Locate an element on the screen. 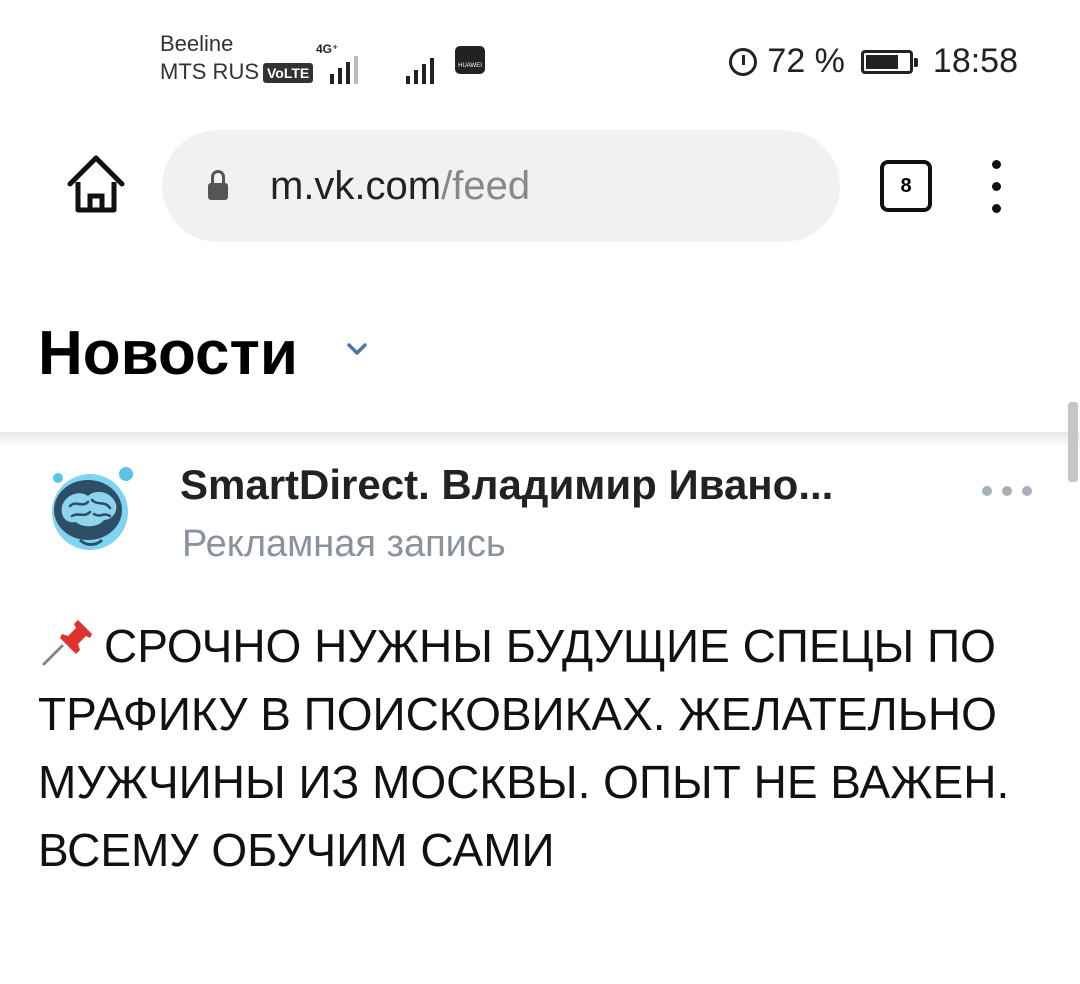 This screenshot has width=1080, height=984. url-host: m.vk.com is located at coordinates (356, 186).